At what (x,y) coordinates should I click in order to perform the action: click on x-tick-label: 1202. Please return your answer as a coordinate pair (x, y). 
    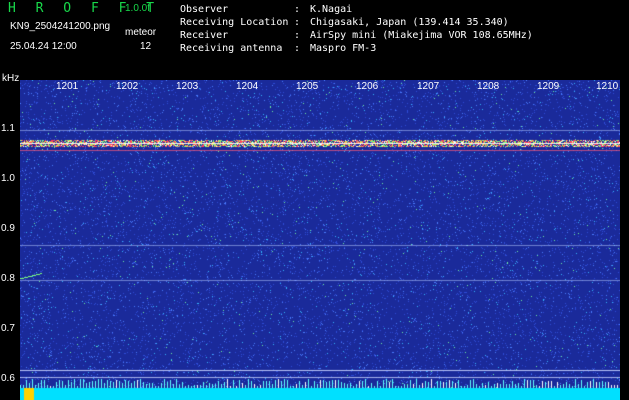
    Looking at the image, I should click on (127, 86).